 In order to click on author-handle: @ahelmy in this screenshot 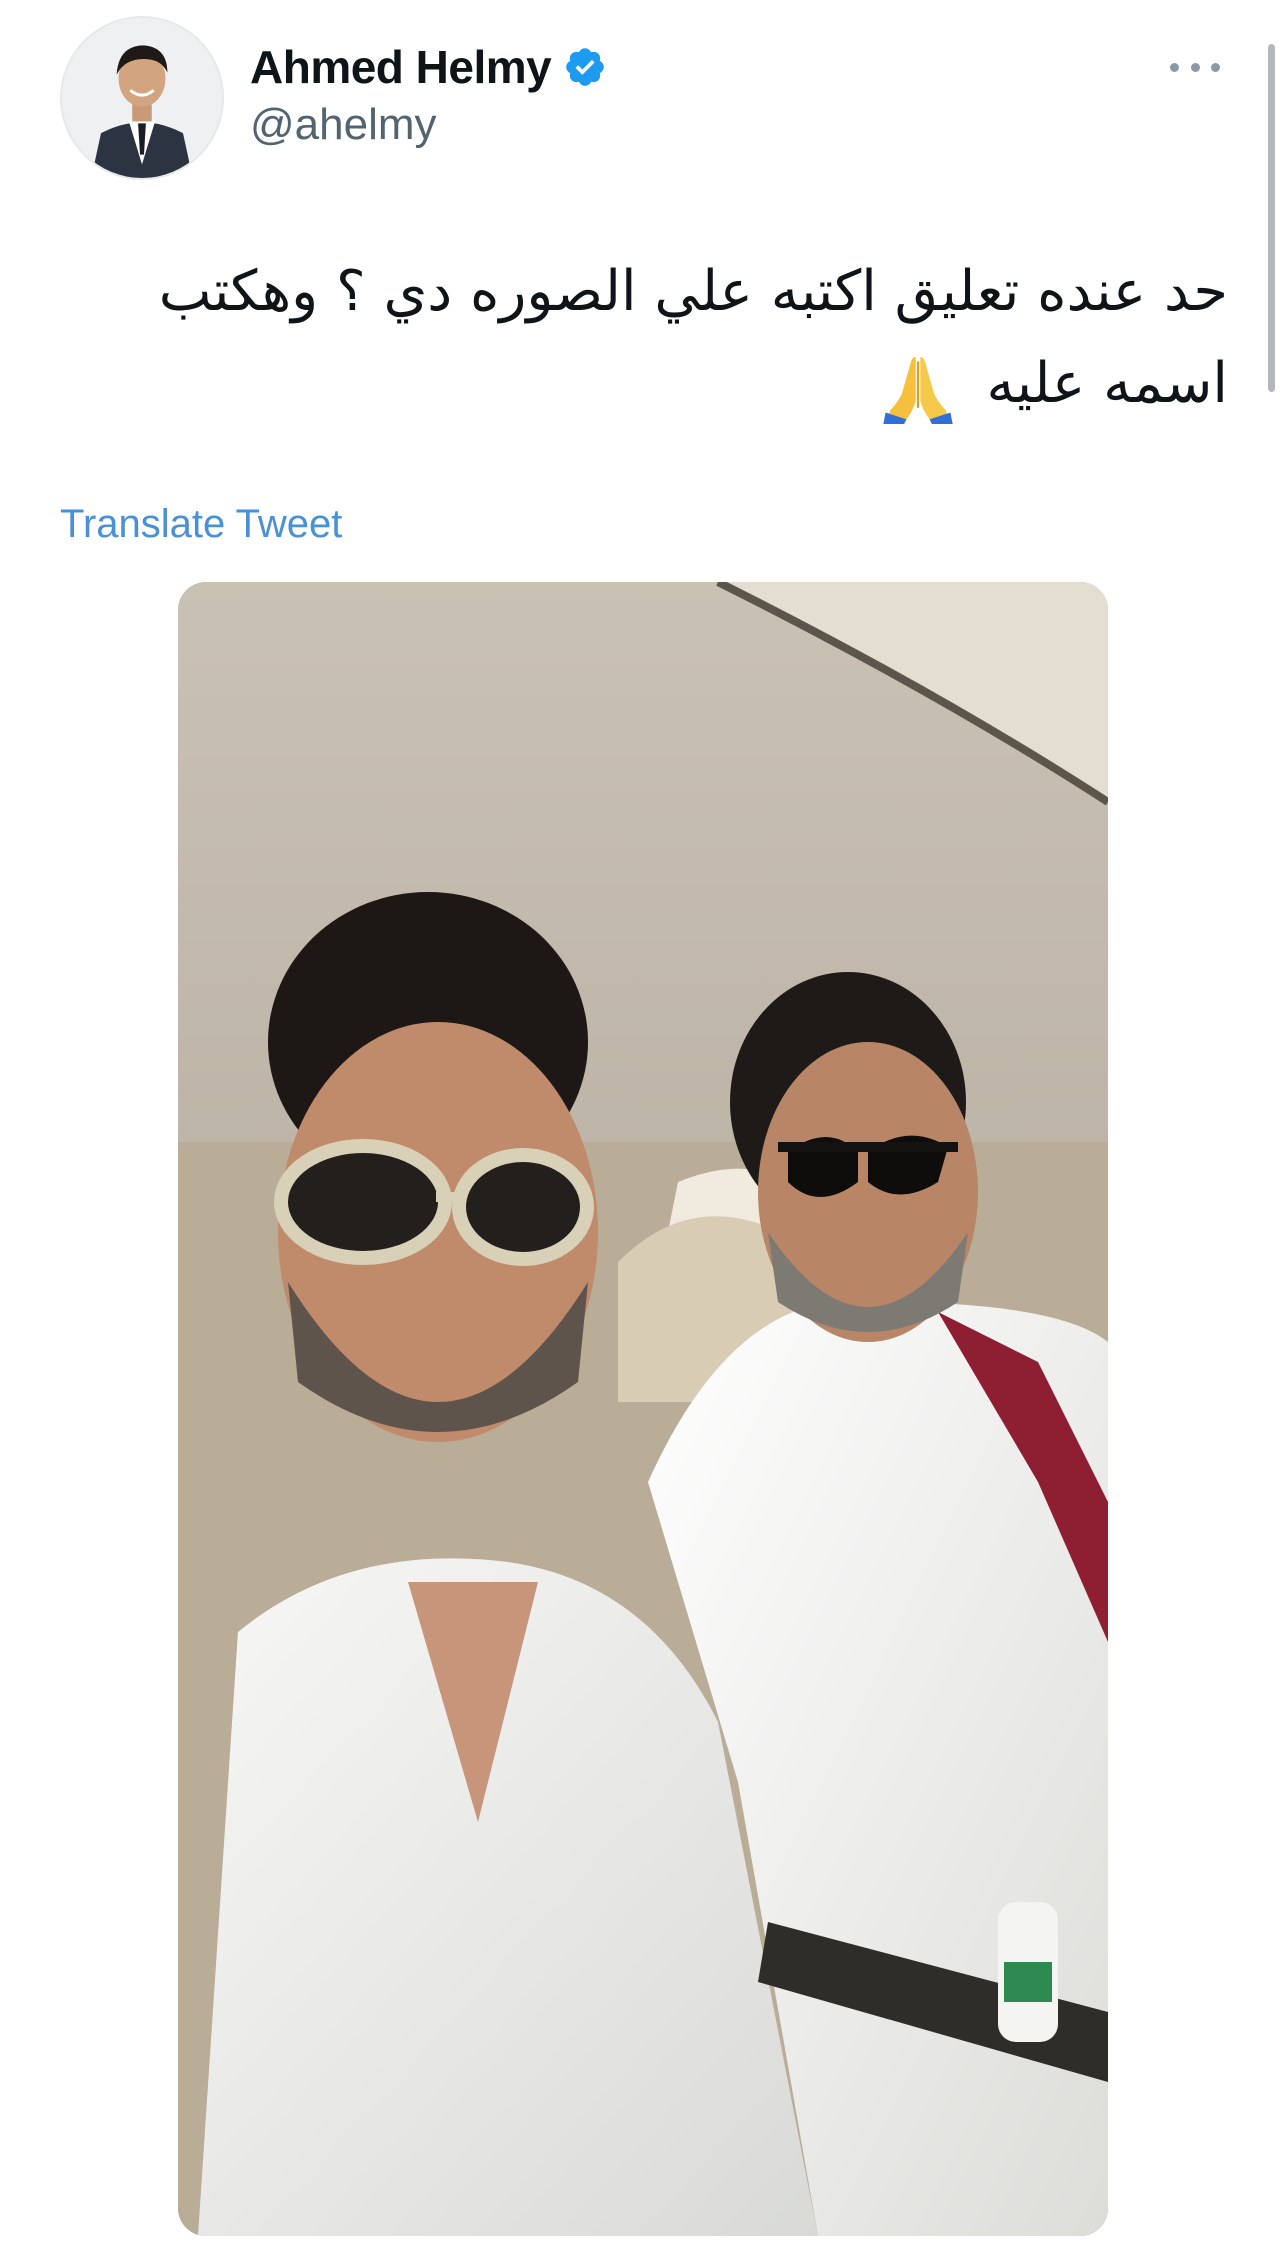, I will do `click(343, 125)`.